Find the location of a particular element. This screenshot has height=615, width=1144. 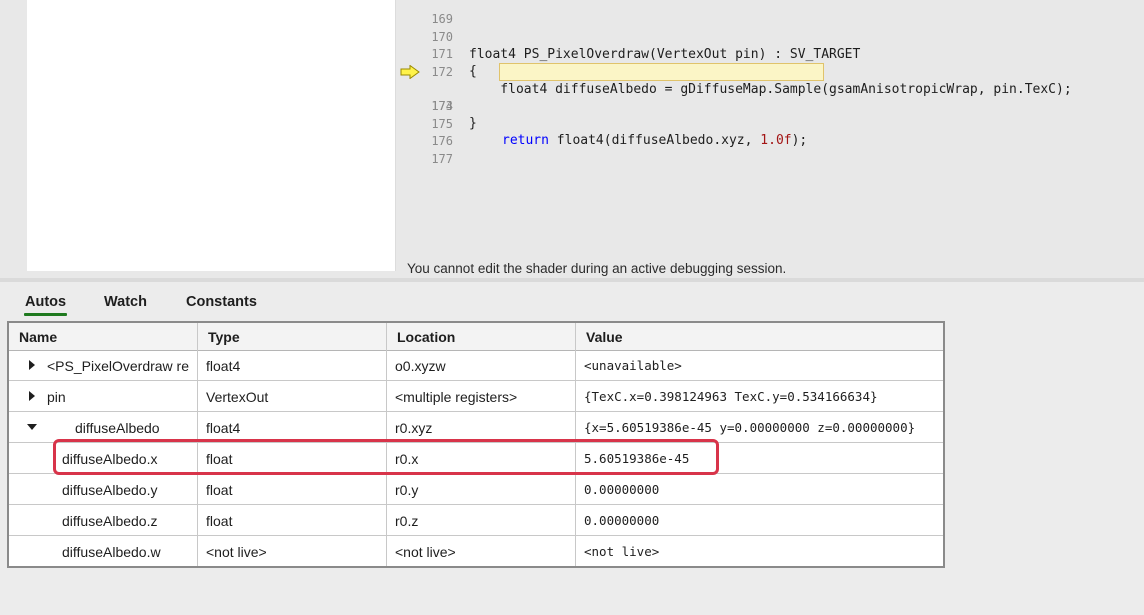

column-header-name: Name is located at coordinates (103, 336).